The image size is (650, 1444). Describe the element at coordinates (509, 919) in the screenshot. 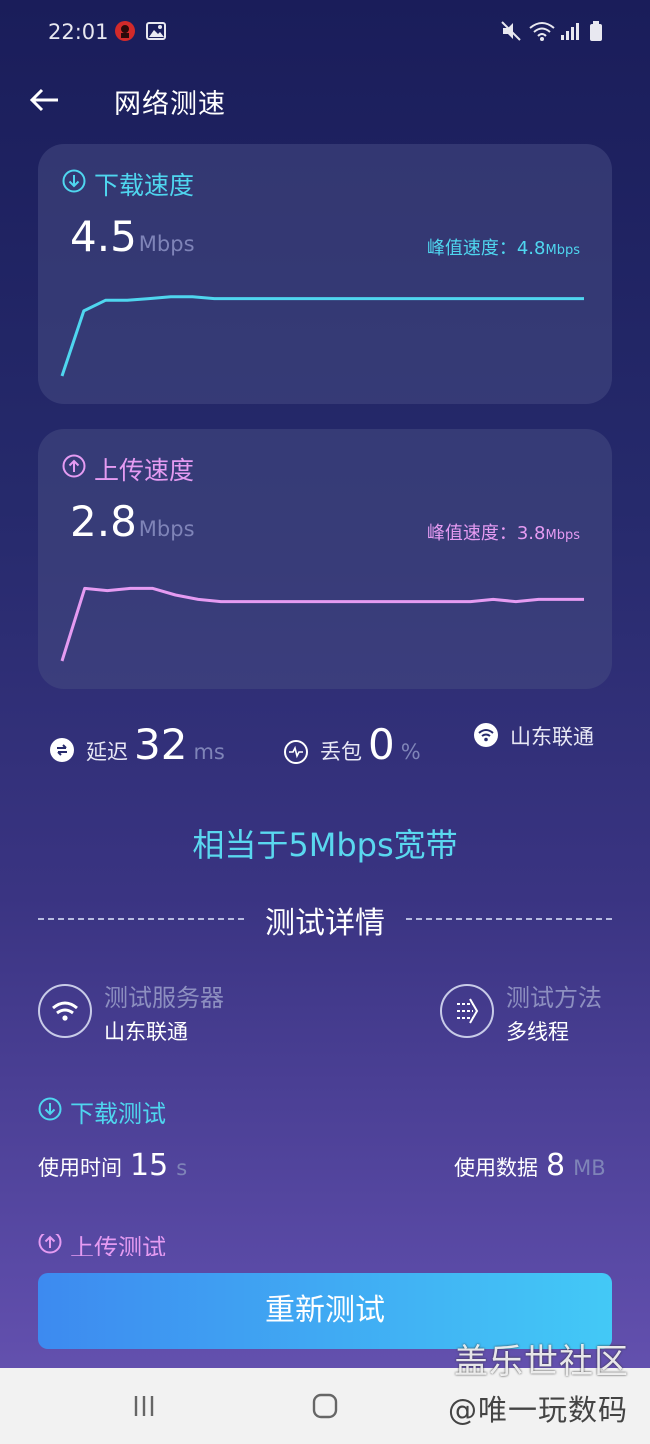

I see `divider-right` at that location.